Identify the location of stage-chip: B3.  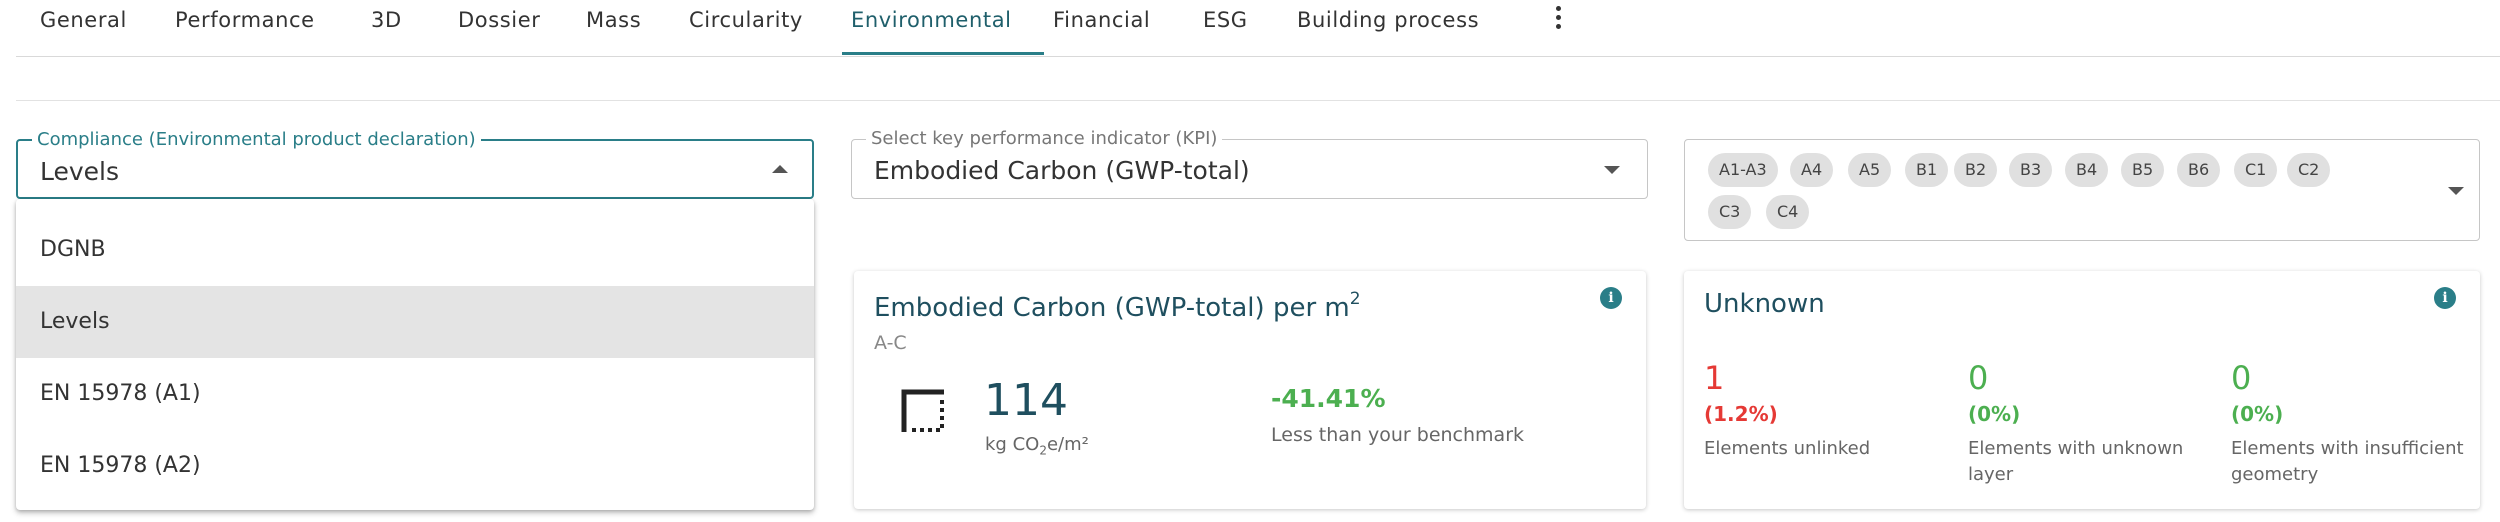
(2031, 170).